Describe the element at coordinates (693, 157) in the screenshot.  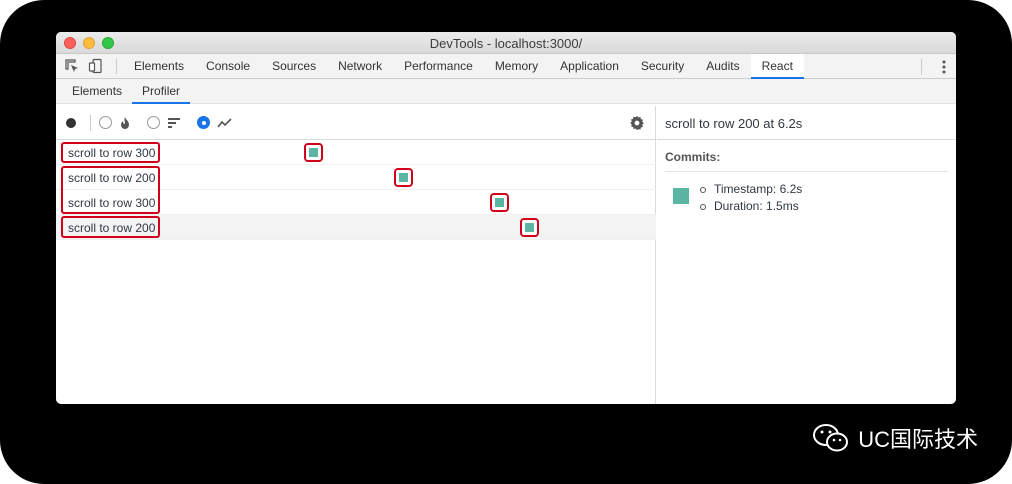
I see `commits-heading: Commits:` at that location.